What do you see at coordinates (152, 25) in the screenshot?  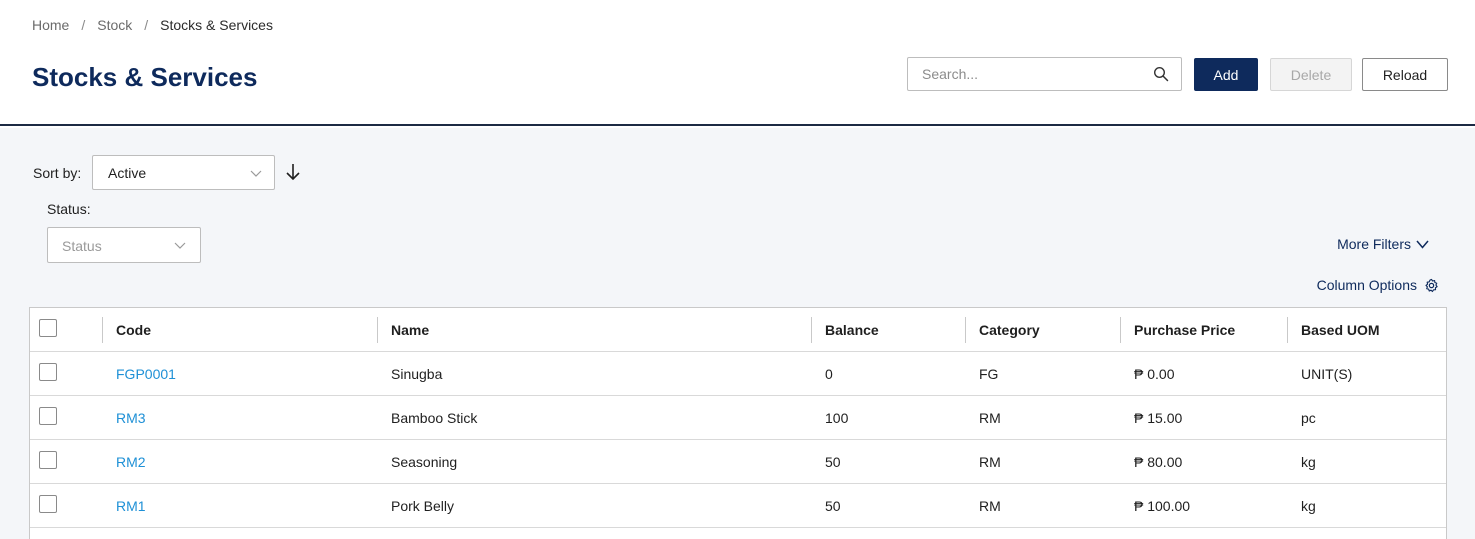 I see `breadcrumb: Home / Stock / Stocks & Services` at bounding box center [152, 25].